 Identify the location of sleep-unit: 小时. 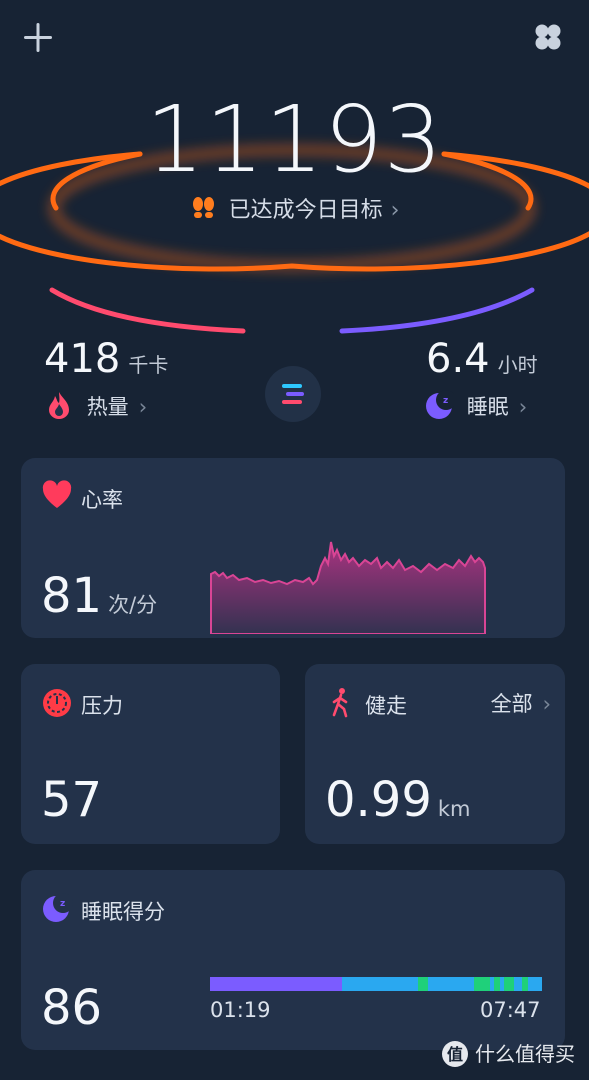
(517, 365).